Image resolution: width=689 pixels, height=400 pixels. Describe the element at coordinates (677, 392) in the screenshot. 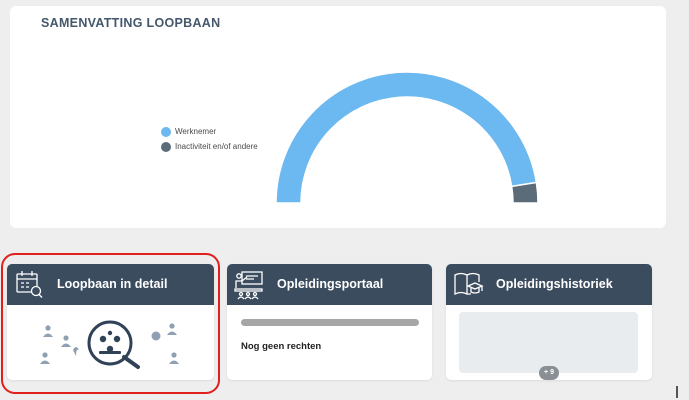

I see `scrollbar-edge` at that location.